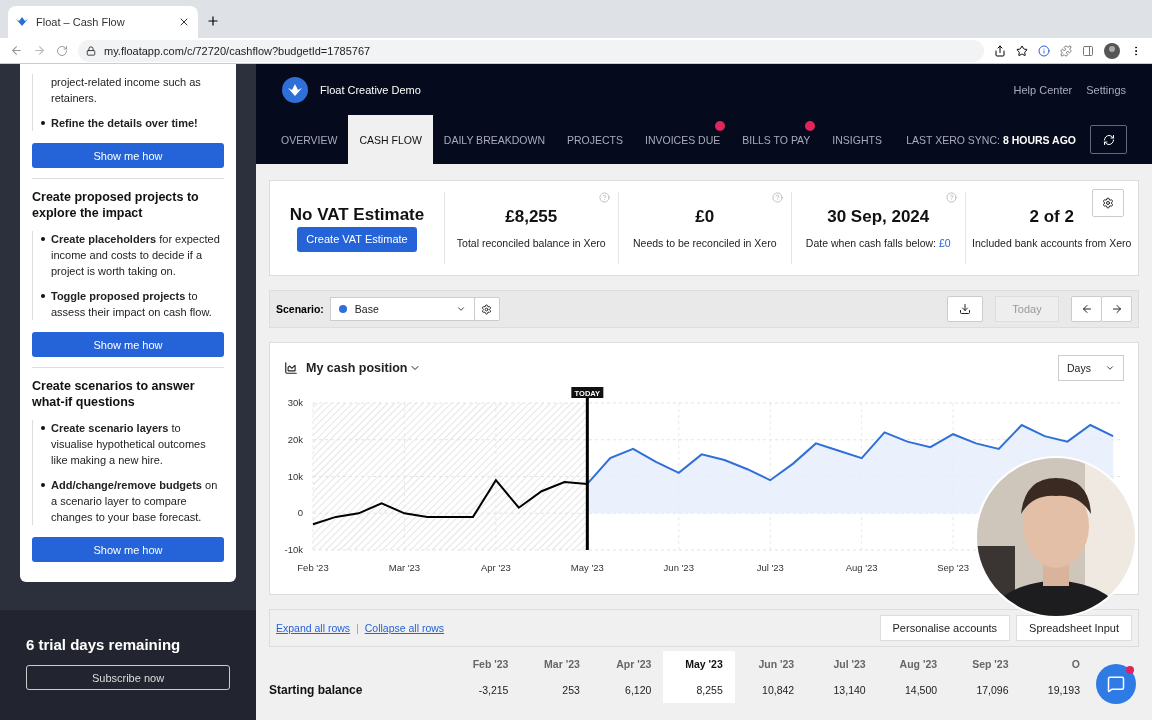 The width and height of the screenshot is (1152, 720). What do you see at coordinates (213, 21) in the screenshot?
I see `new-tab-icon` at bounding box center [213, 21].